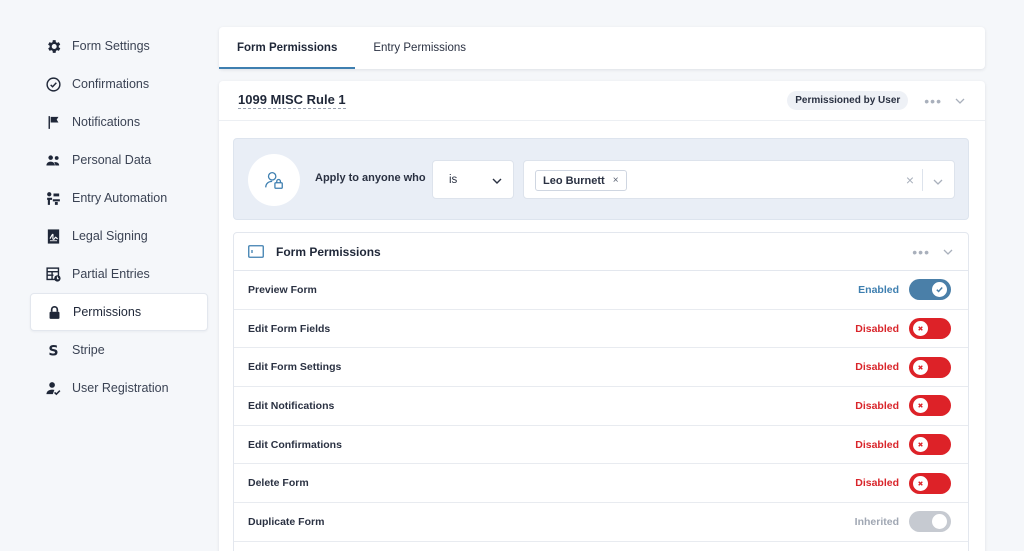 Image resolution: width=1024 pixels, height=551 pixels. What do you see at coordinates (287, 48) in the screenshot?
I see `tab-form-permissions: Form Permissions` at bounding box center [287, 48].